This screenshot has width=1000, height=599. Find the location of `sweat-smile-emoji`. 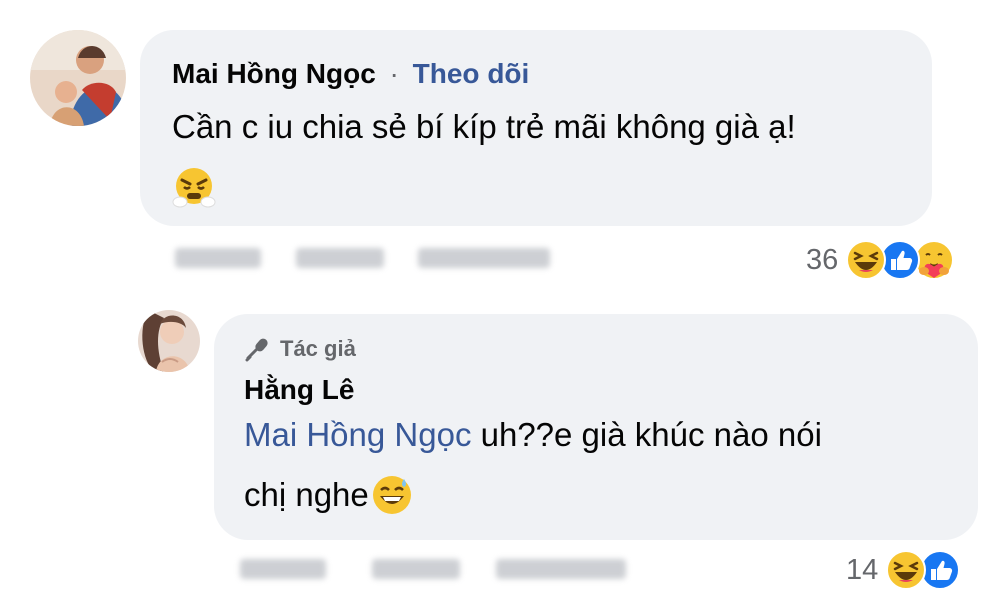

sweat-smile-emoji is located at coordinates (392, 495).